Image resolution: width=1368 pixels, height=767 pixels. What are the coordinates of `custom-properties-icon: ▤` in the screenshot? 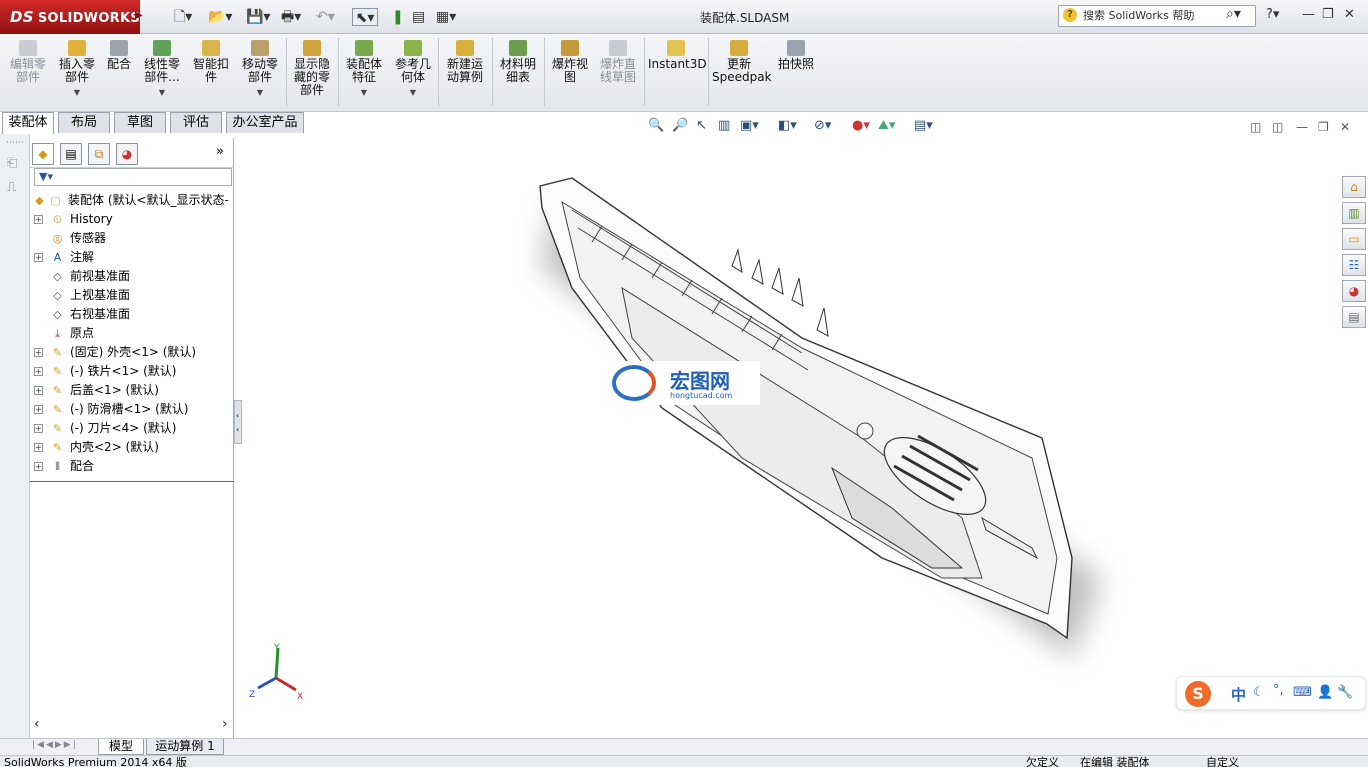 It's located at (1354, 317).